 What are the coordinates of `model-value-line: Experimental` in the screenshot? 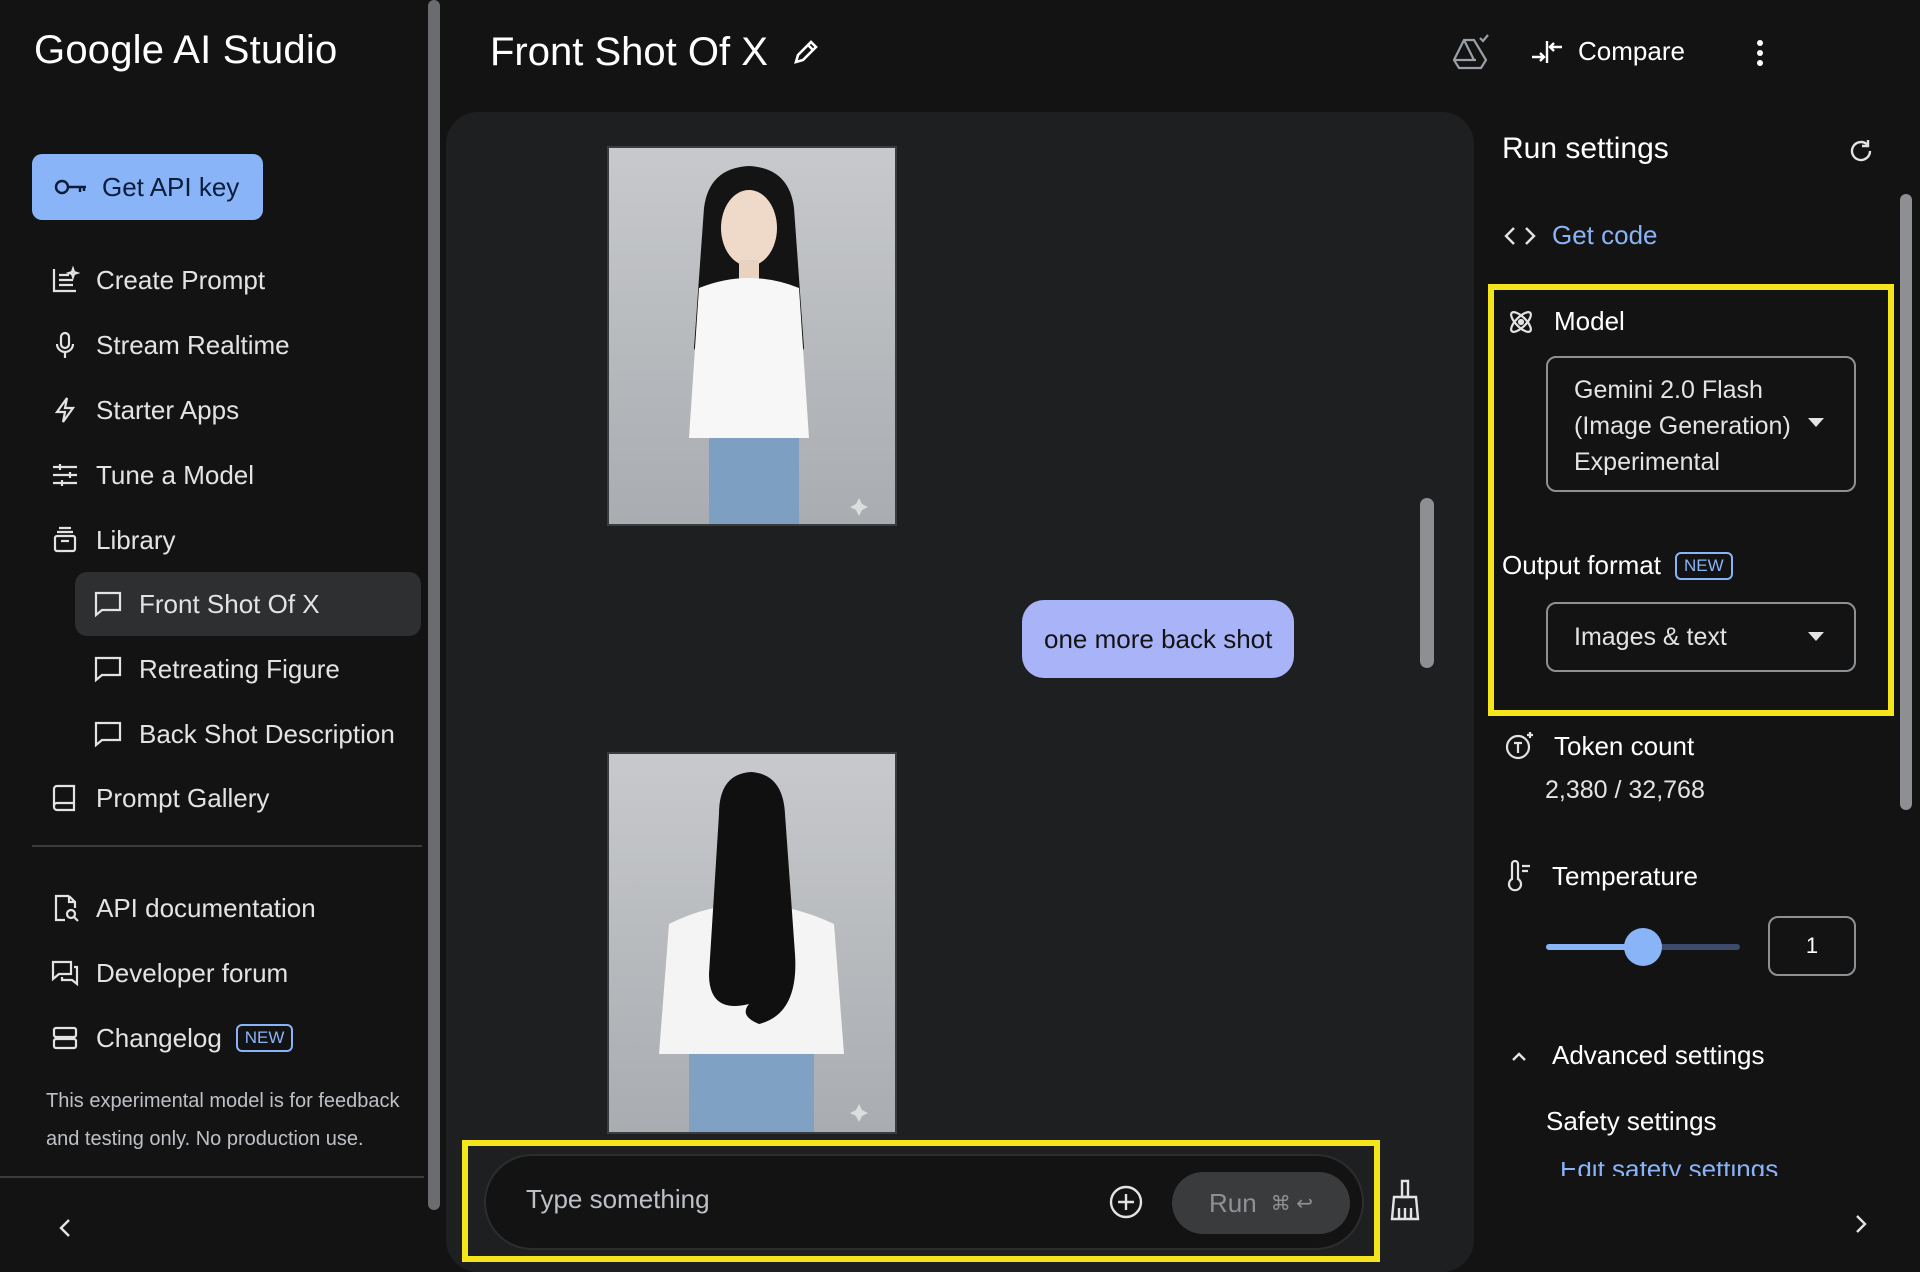 It's located at (1647, 462).